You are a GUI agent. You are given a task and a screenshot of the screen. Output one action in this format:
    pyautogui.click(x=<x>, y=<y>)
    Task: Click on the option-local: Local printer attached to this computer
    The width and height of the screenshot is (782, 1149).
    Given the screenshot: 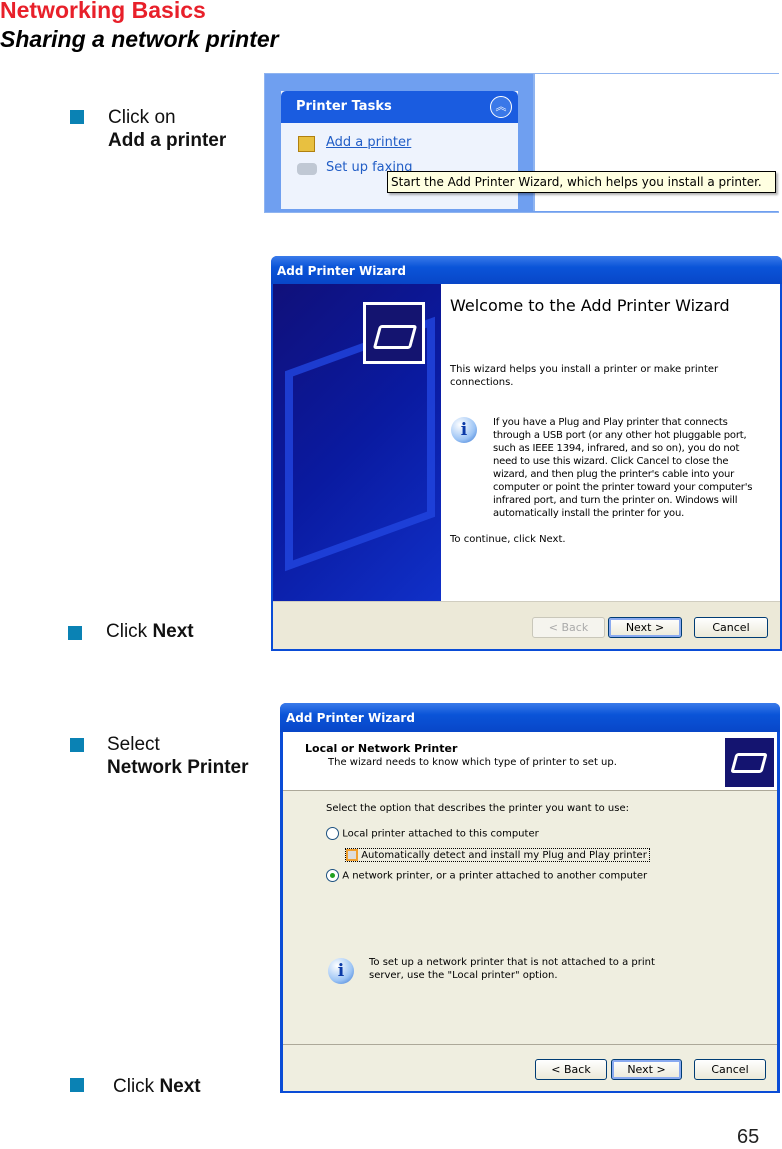 What is the action you would take?
    pyautogui.click(x=432, y=833)
    